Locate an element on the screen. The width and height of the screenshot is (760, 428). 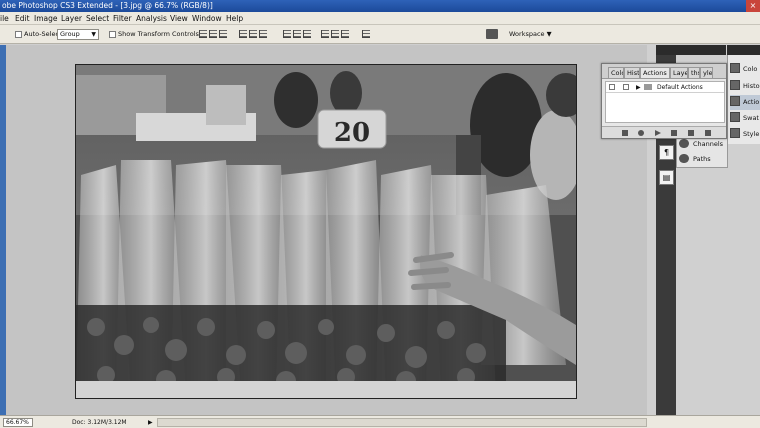
paths-icon is located at coordinates (684, 158).